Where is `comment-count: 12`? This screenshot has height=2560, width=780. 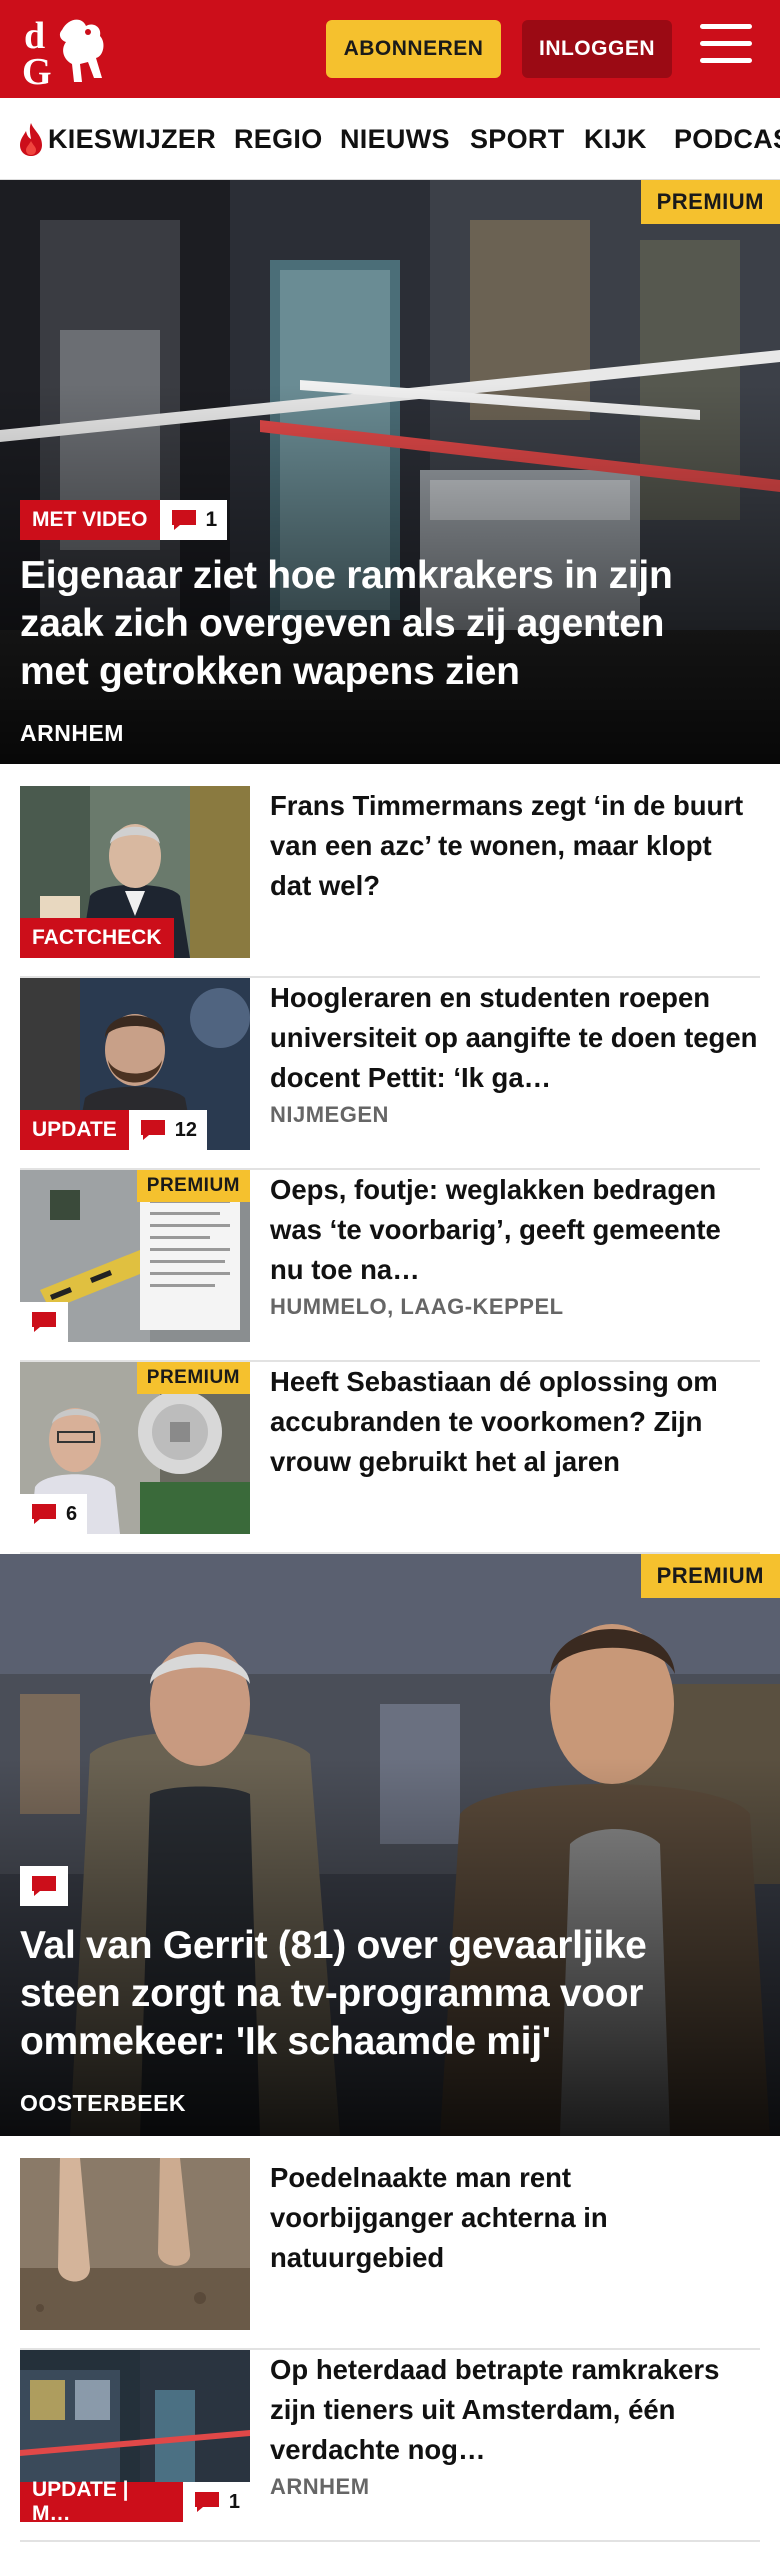 comment-count: 12 is located at coordinates (168, 1130).